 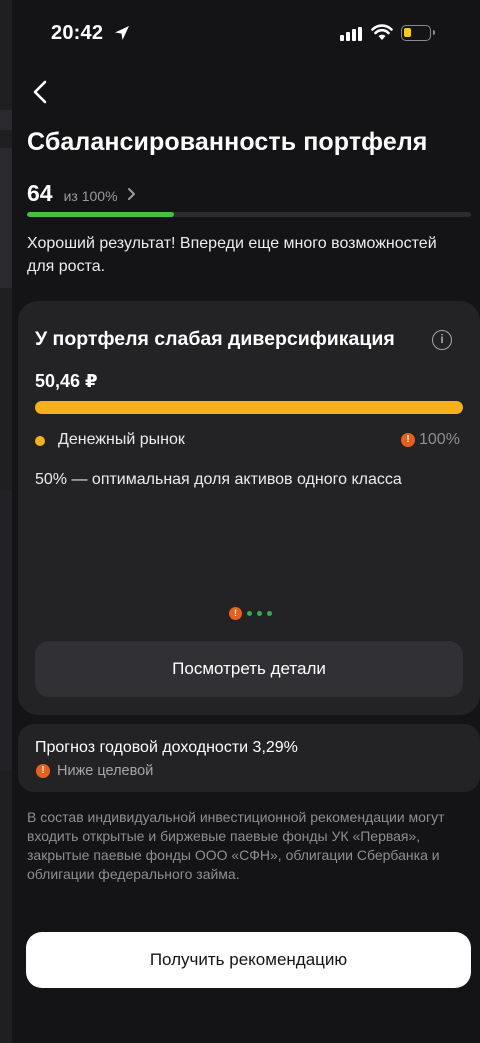 I want to click on signal-icon, so click(x=351, y=34).